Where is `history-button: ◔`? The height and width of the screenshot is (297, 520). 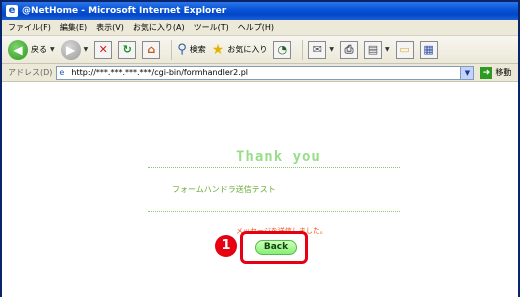
history-button: ◔ is located at coordinates (282, 49).